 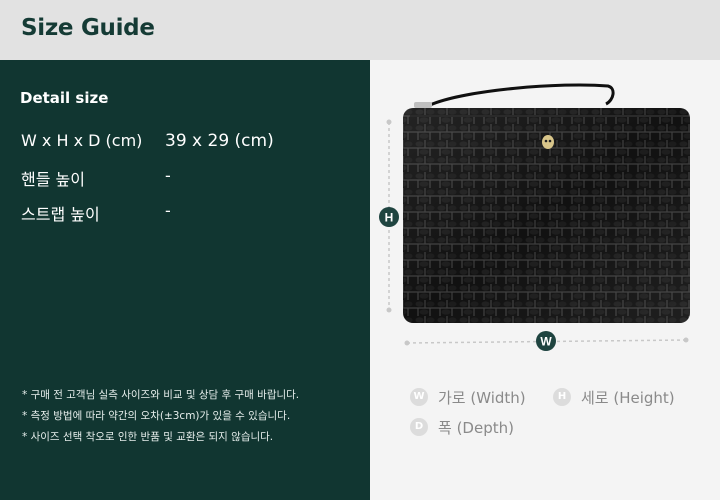 What do you see at coordinates (168, 210) in the screenshot?
I see `strap-height-value: -` at bounding box center [168, 210].